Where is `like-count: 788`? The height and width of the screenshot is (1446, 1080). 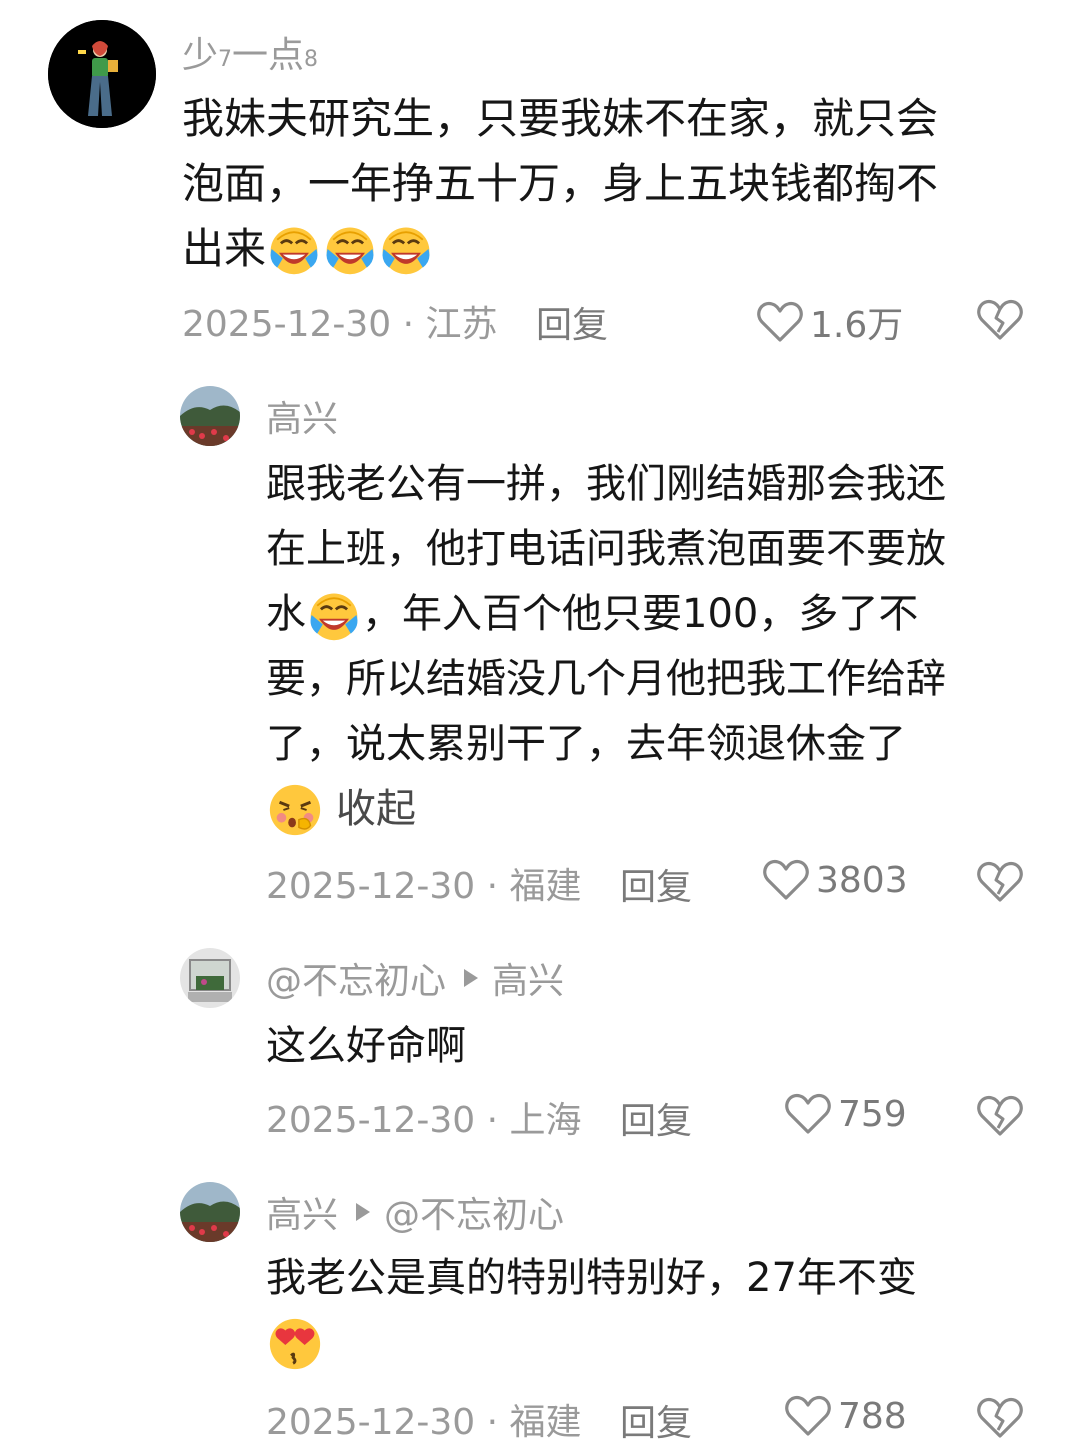
like-count: 788 is located at coordinates (872, 1416).